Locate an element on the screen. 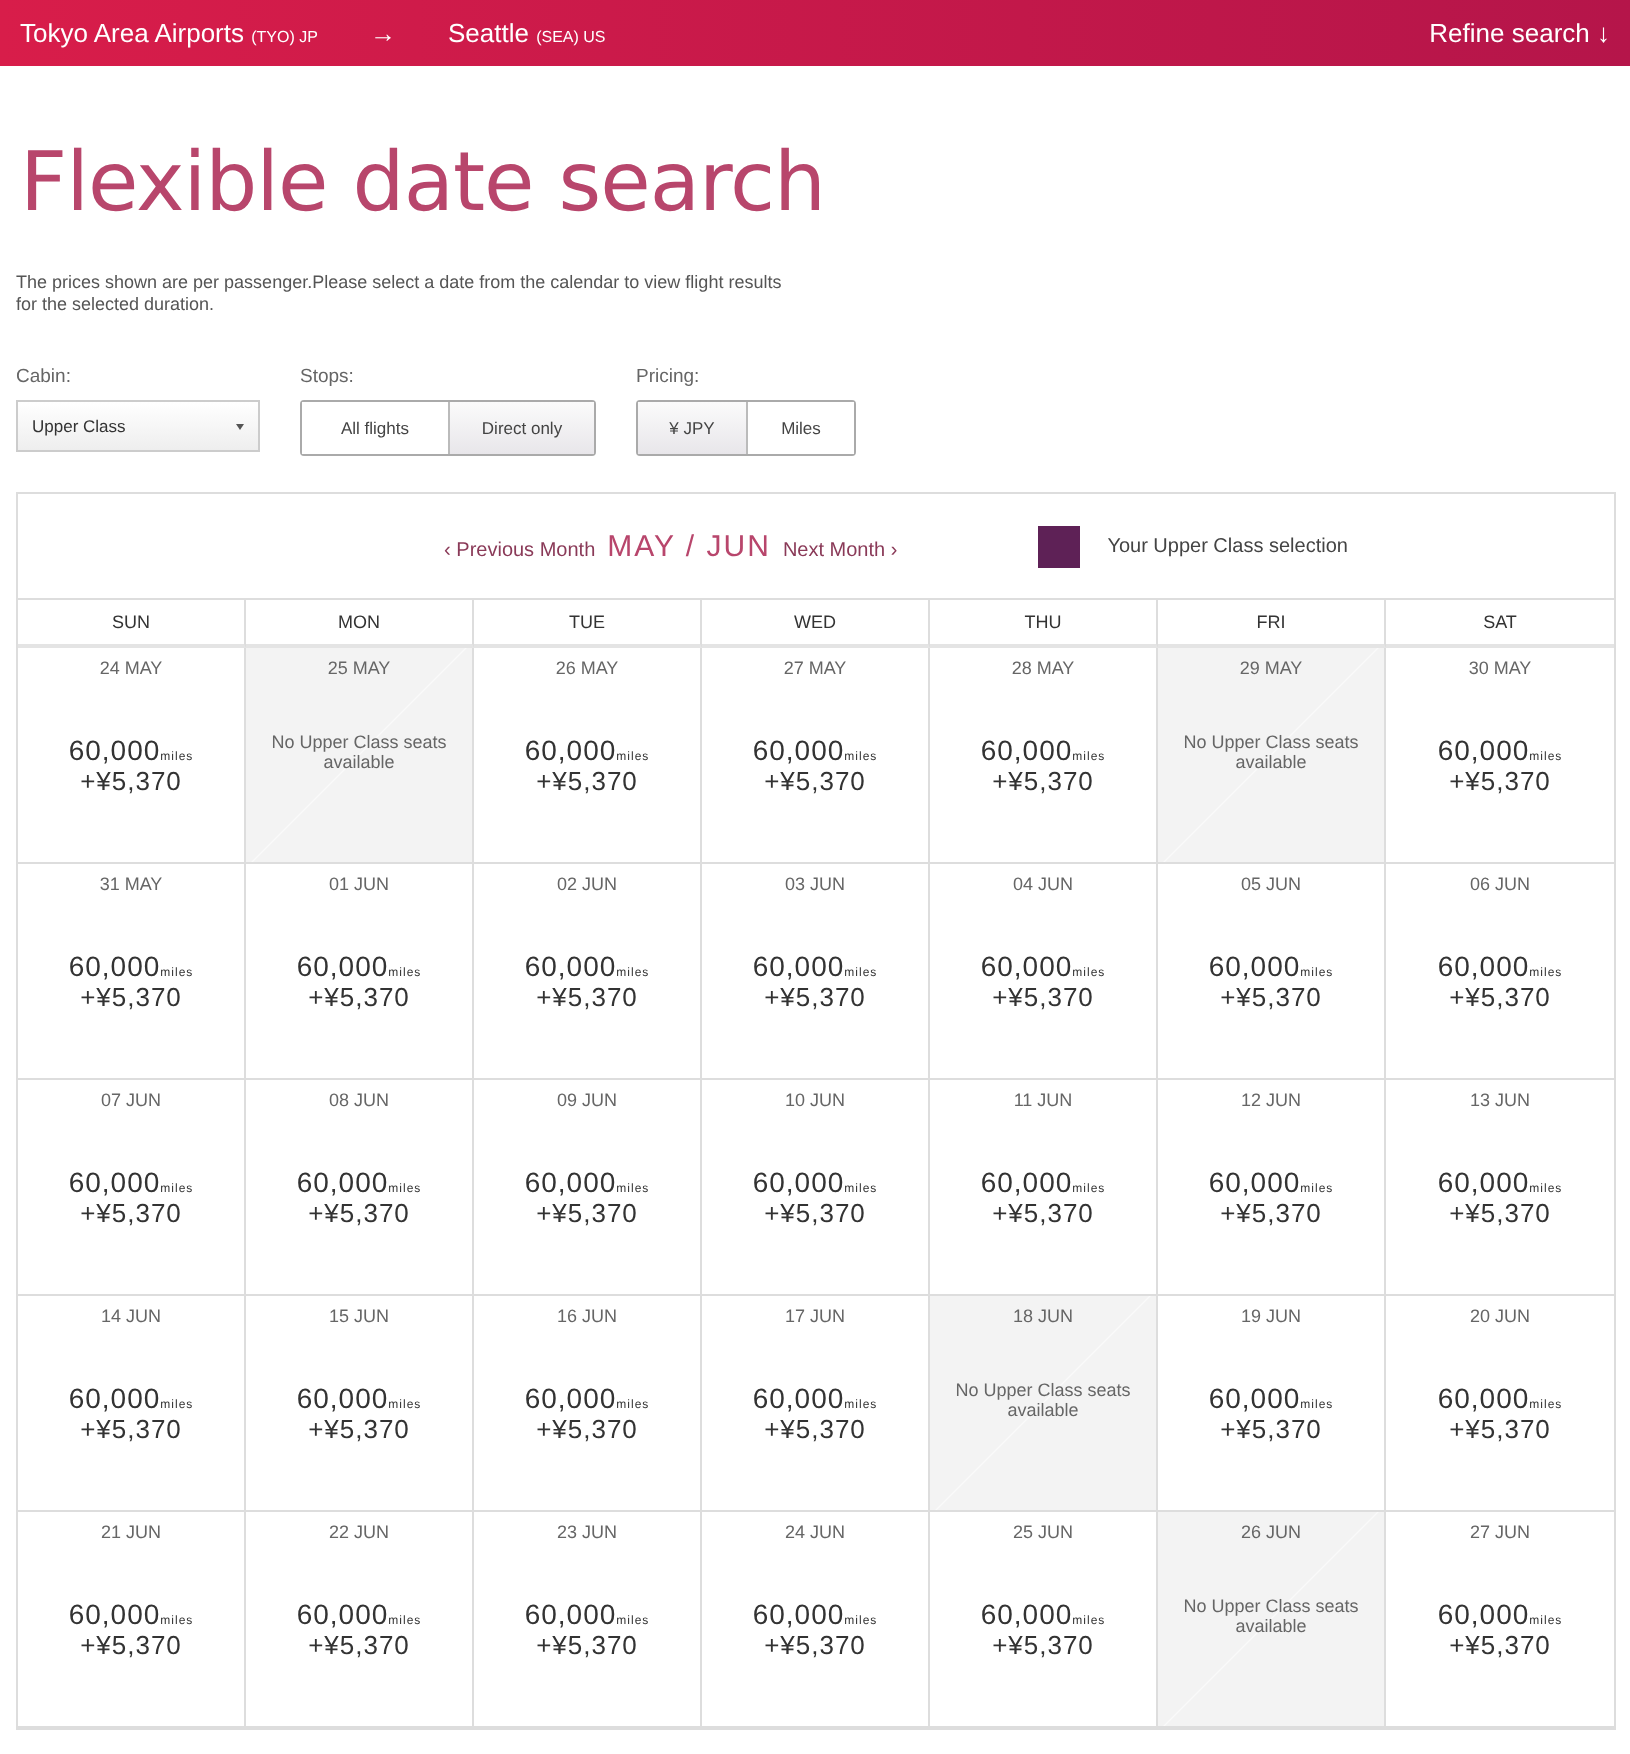  pricing-option: ¥ JPY is located at coordinates (692, 428).